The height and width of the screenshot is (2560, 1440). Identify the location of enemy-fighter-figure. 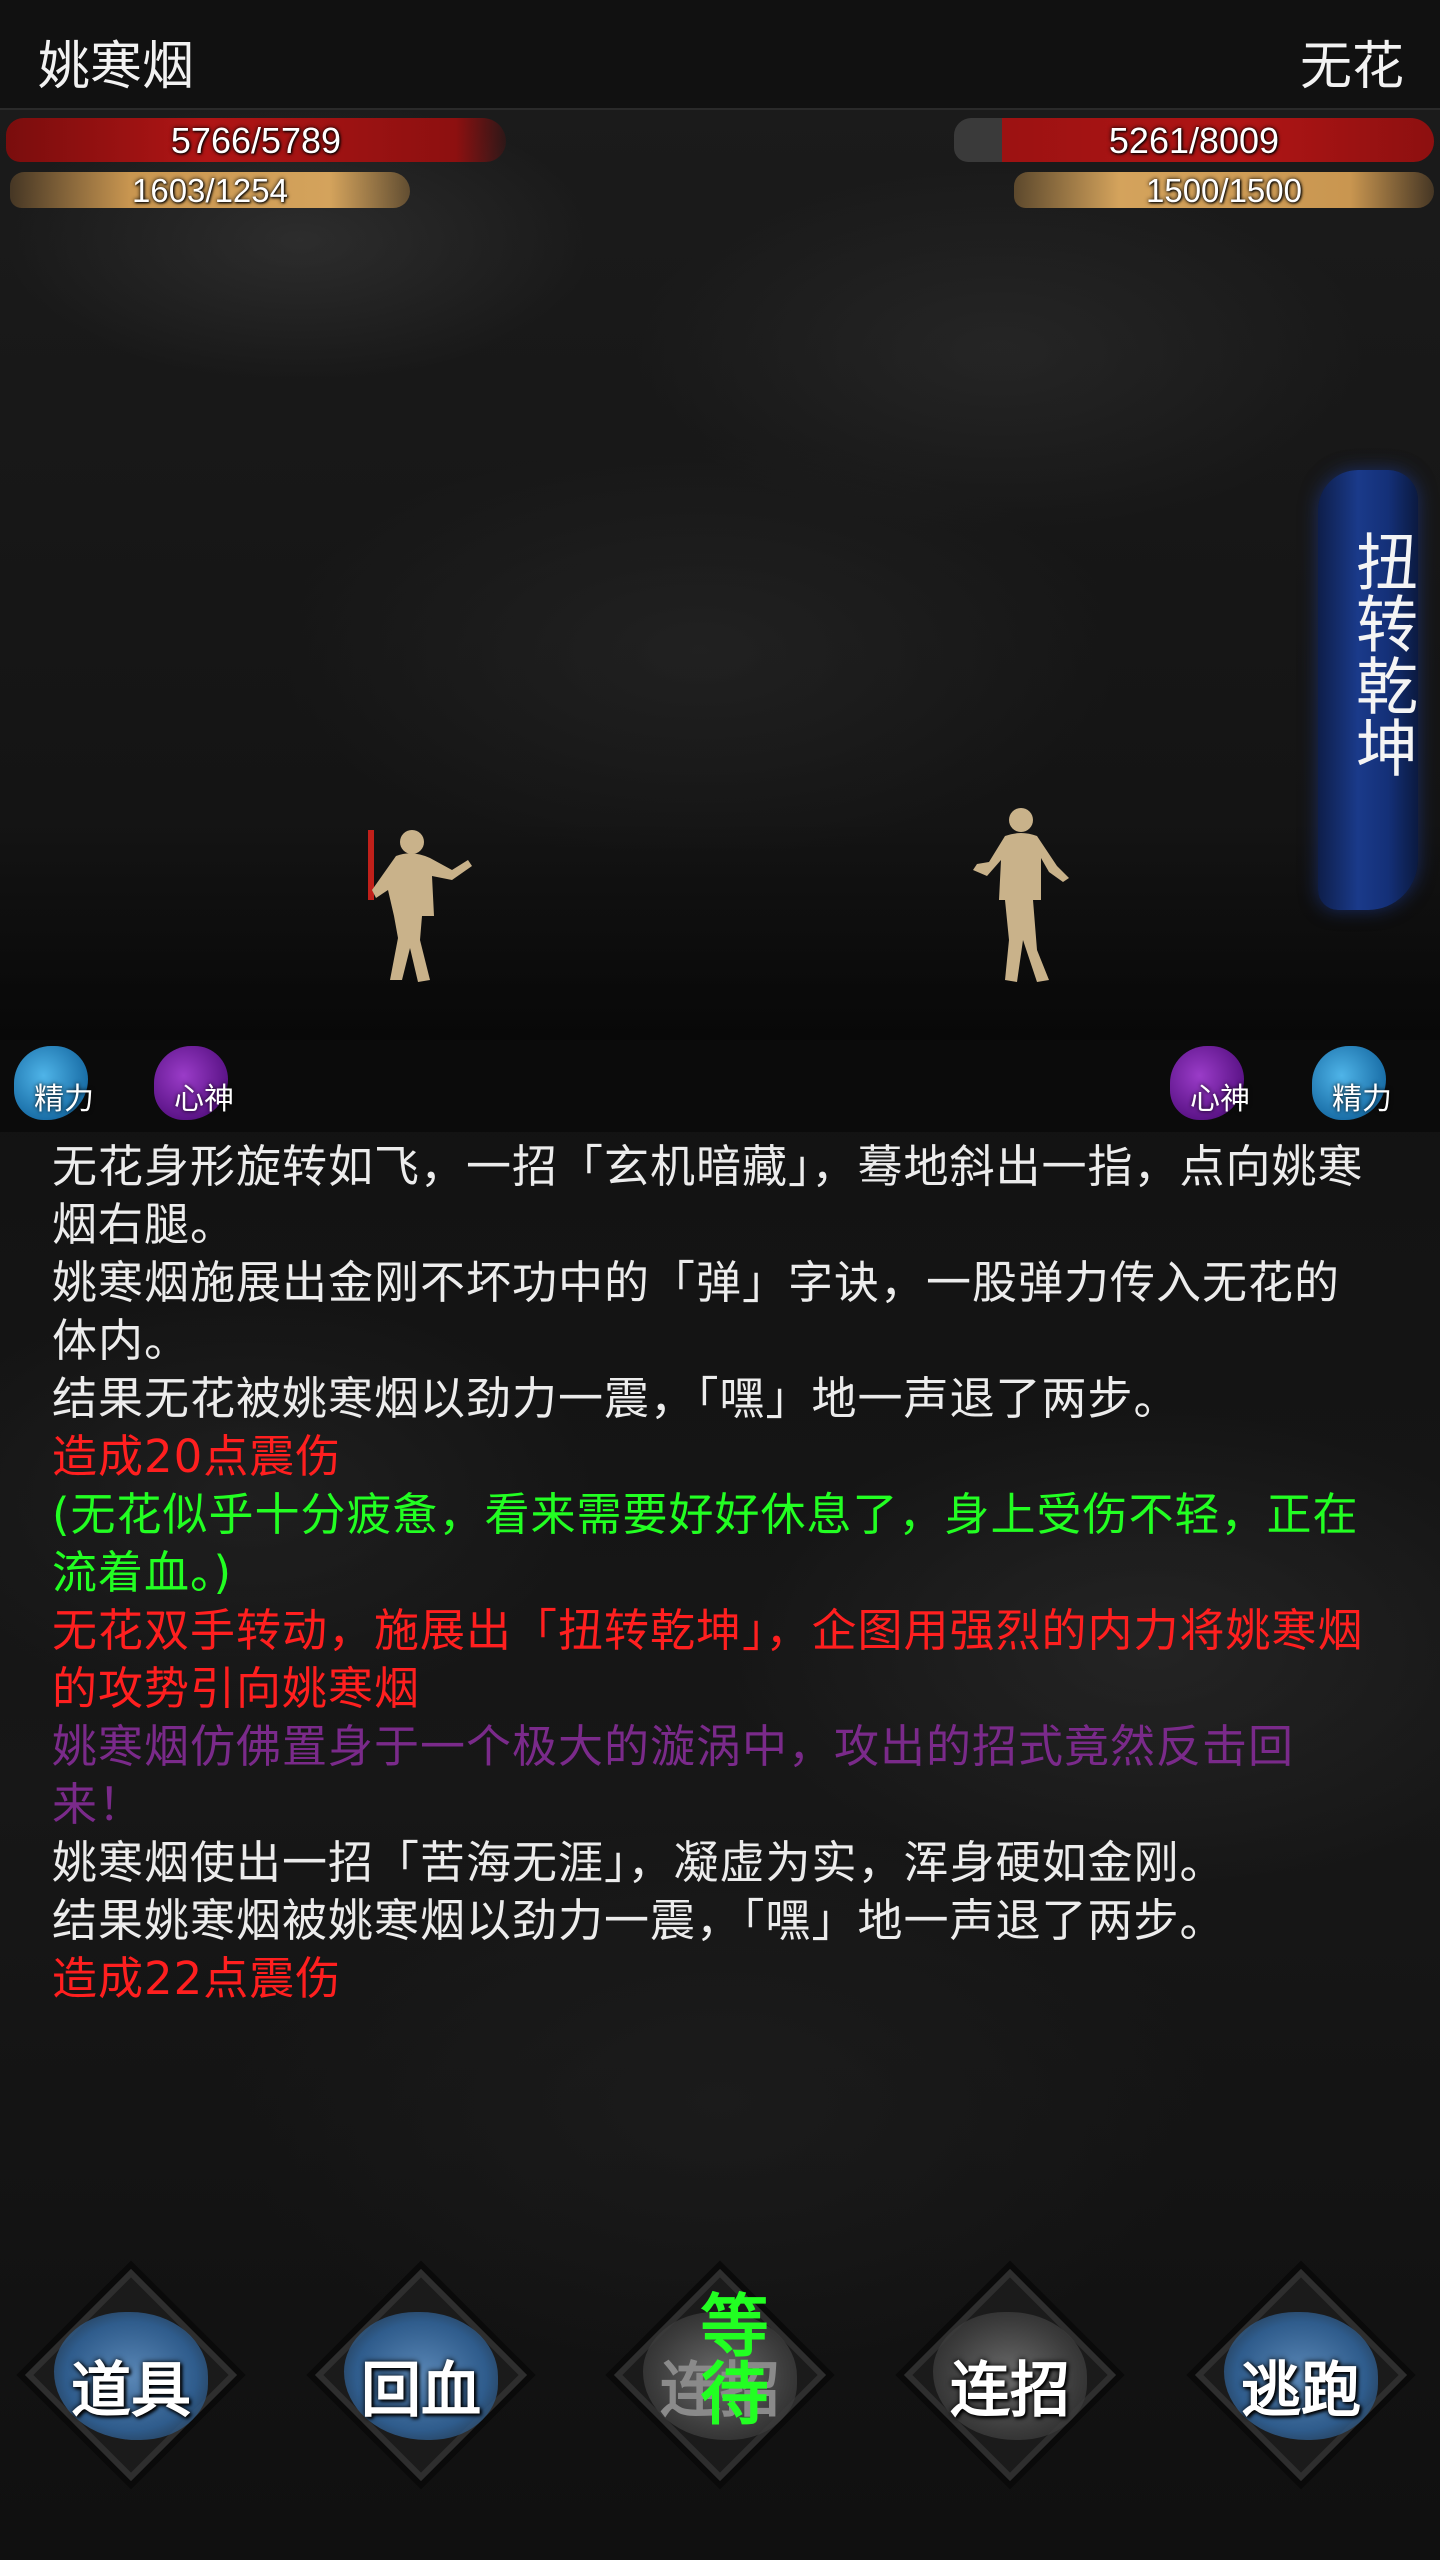
(1021, 895).